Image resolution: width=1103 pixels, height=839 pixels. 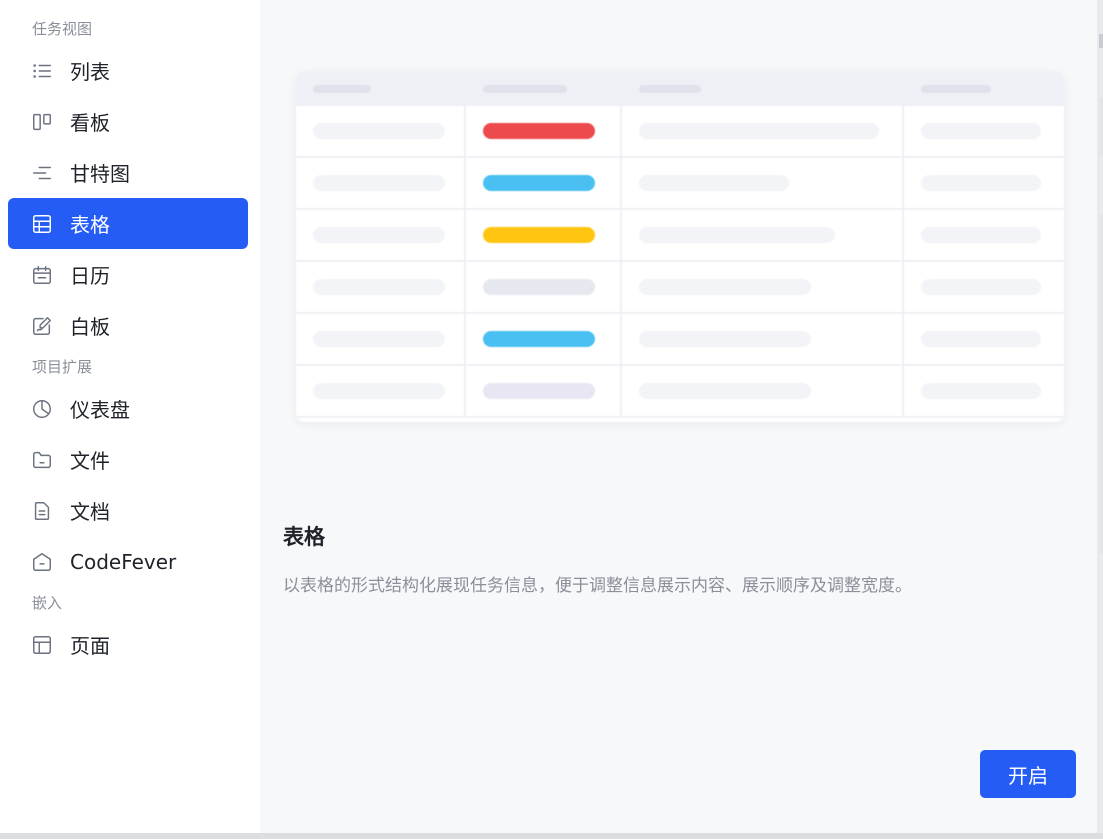 What do you see at coordinates (680, 89) in the screenshot?
I see `preview-header-row` at bounding box center [680, 89].